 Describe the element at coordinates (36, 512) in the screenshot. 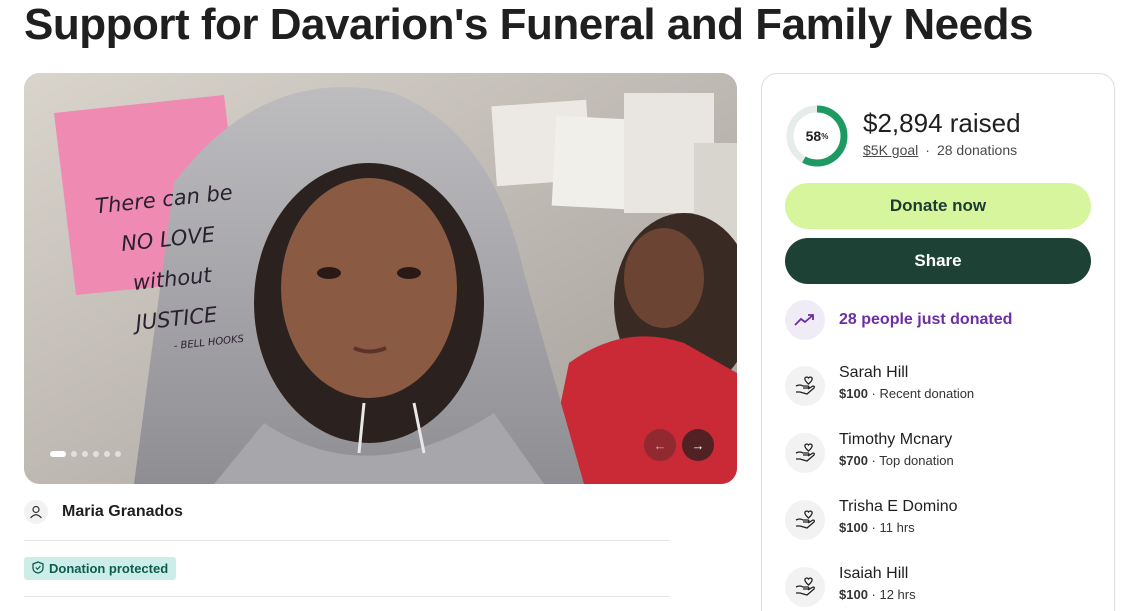

I see `person-icon` at that location.